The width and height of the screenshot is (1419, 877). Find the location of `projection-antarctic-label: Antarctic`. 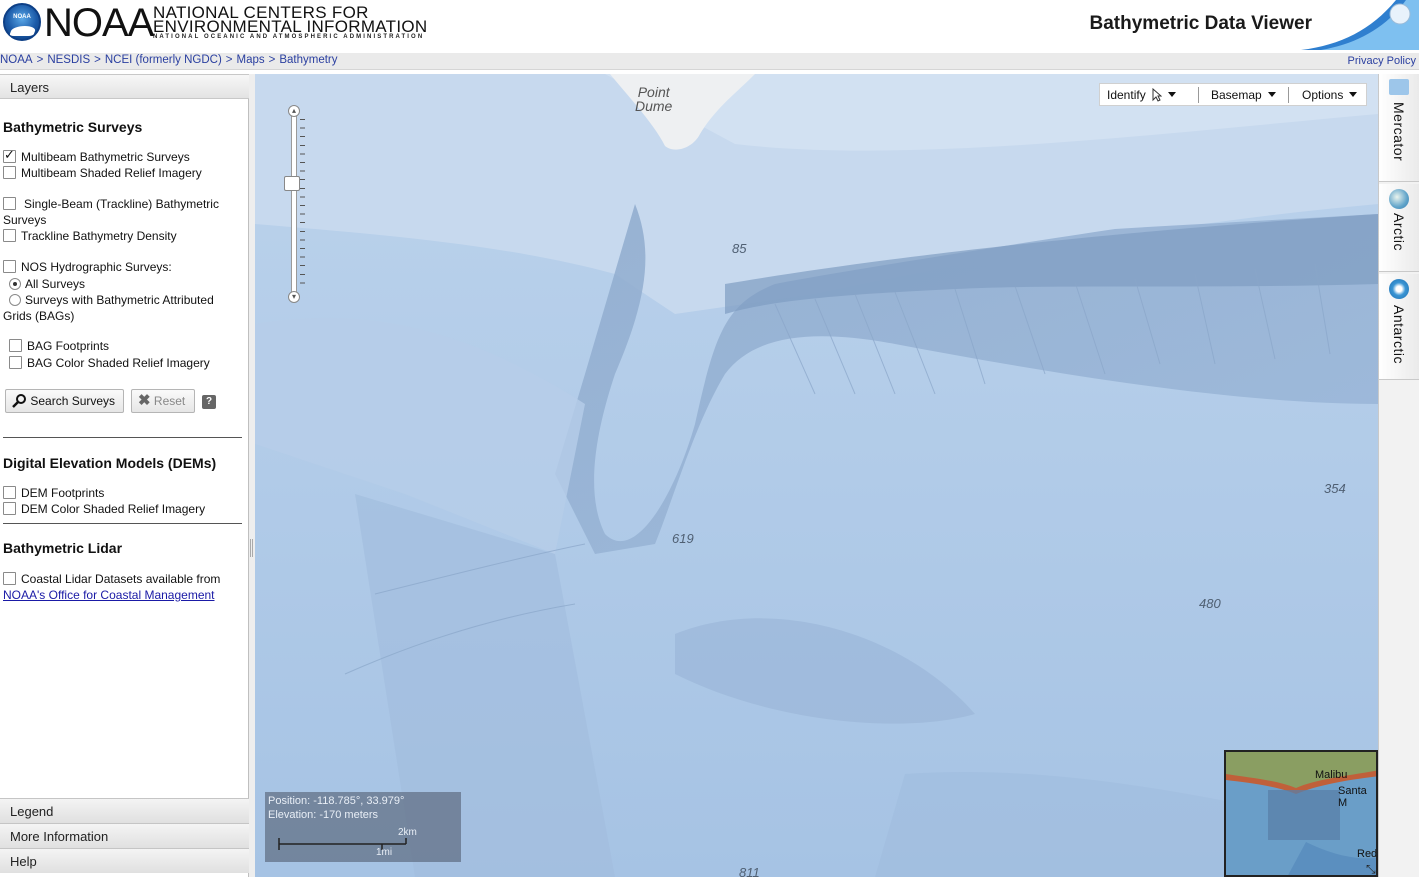

projection-antarctic-label: Antarctic is located at coordinates (1399, 334).